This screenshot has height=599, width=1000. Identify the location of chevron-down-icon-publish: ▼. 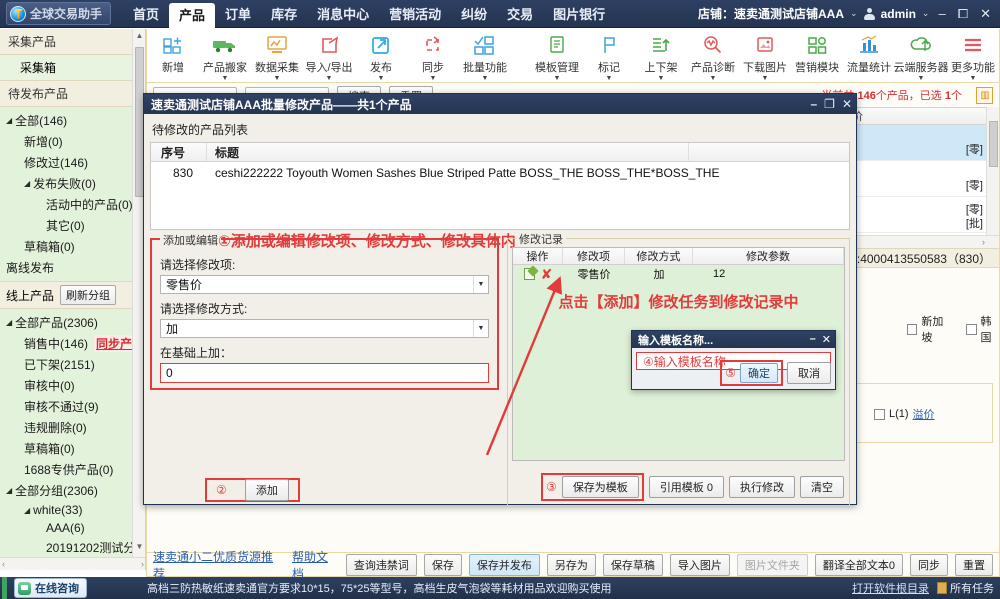
(381, 78).